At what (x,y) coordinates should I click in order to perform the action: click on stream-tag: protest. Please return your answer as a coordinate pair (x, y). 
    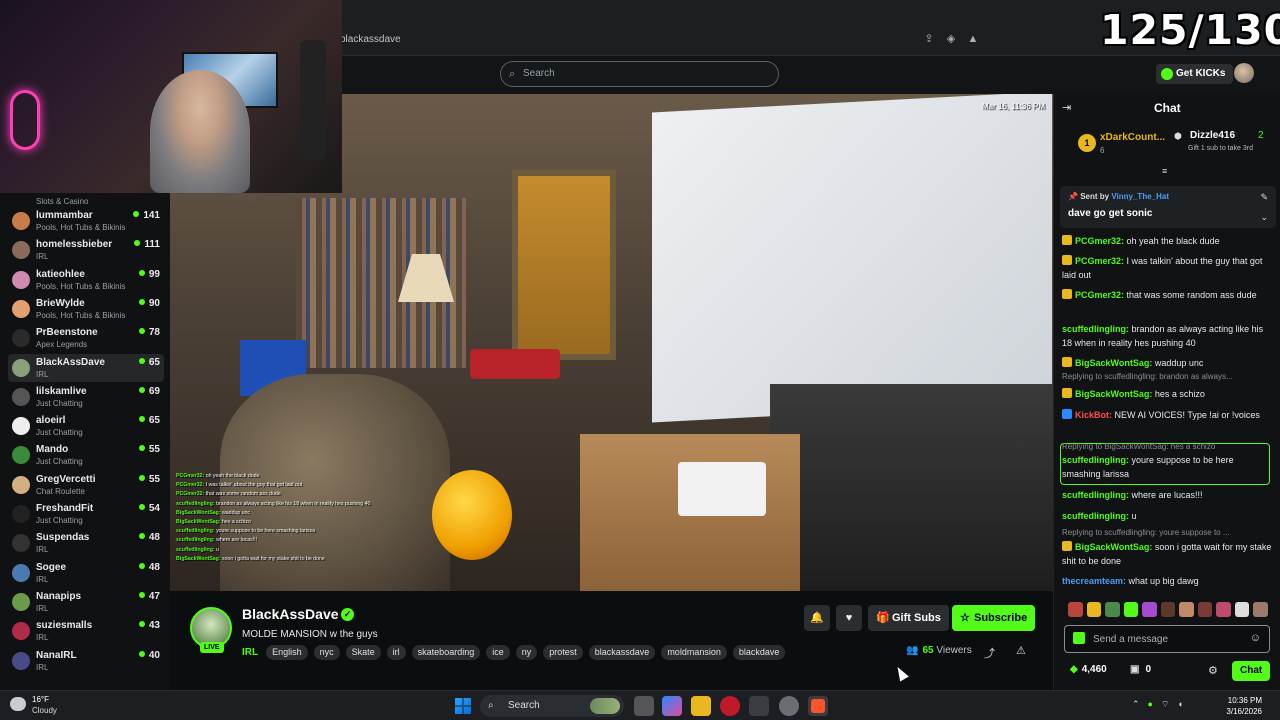
    Looking at the image, I should click on (563, 652).